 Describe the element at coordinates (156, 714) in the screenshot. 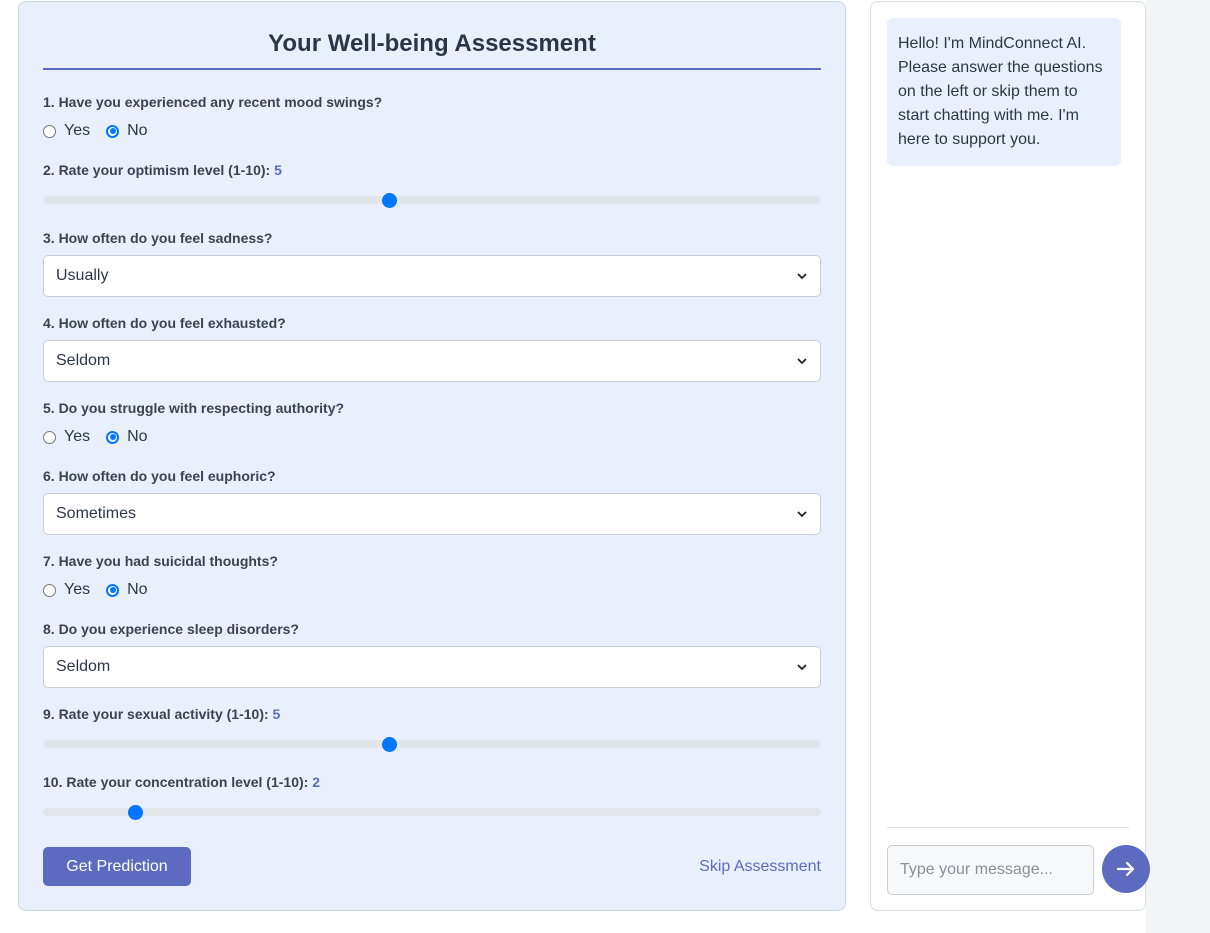

I see `question-9-text: 9. Rate your sexual activity (1-10):` at that location.